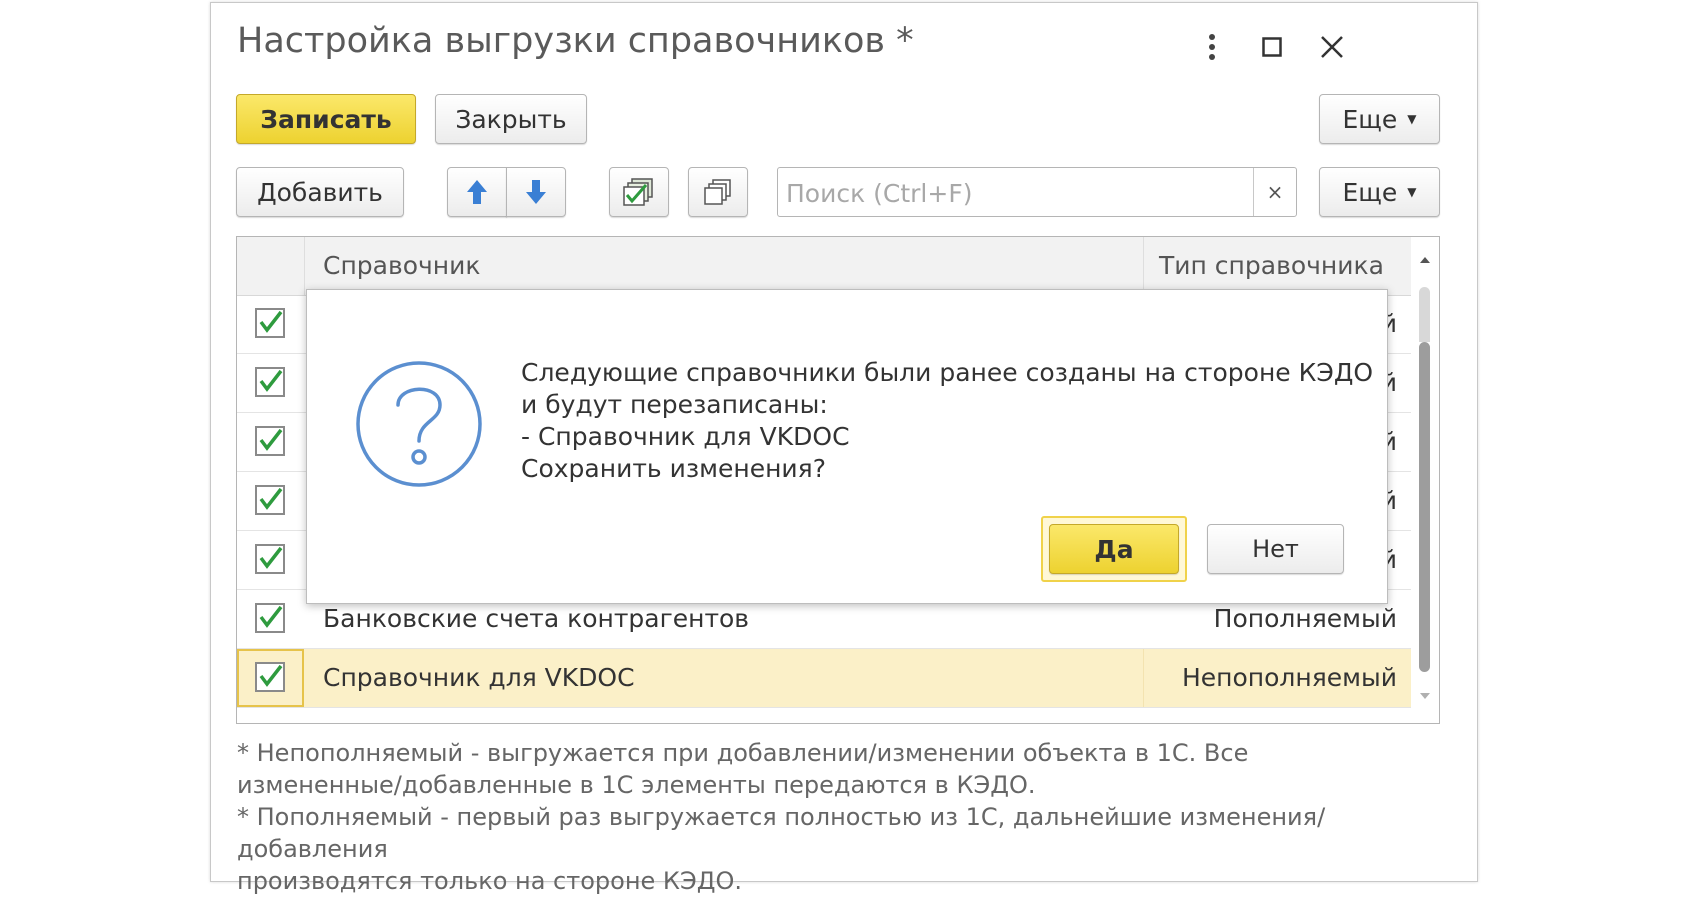  Describe the element at coordinates (320, 192) in the screenshot. I see `add-button: Добавить` at that location.